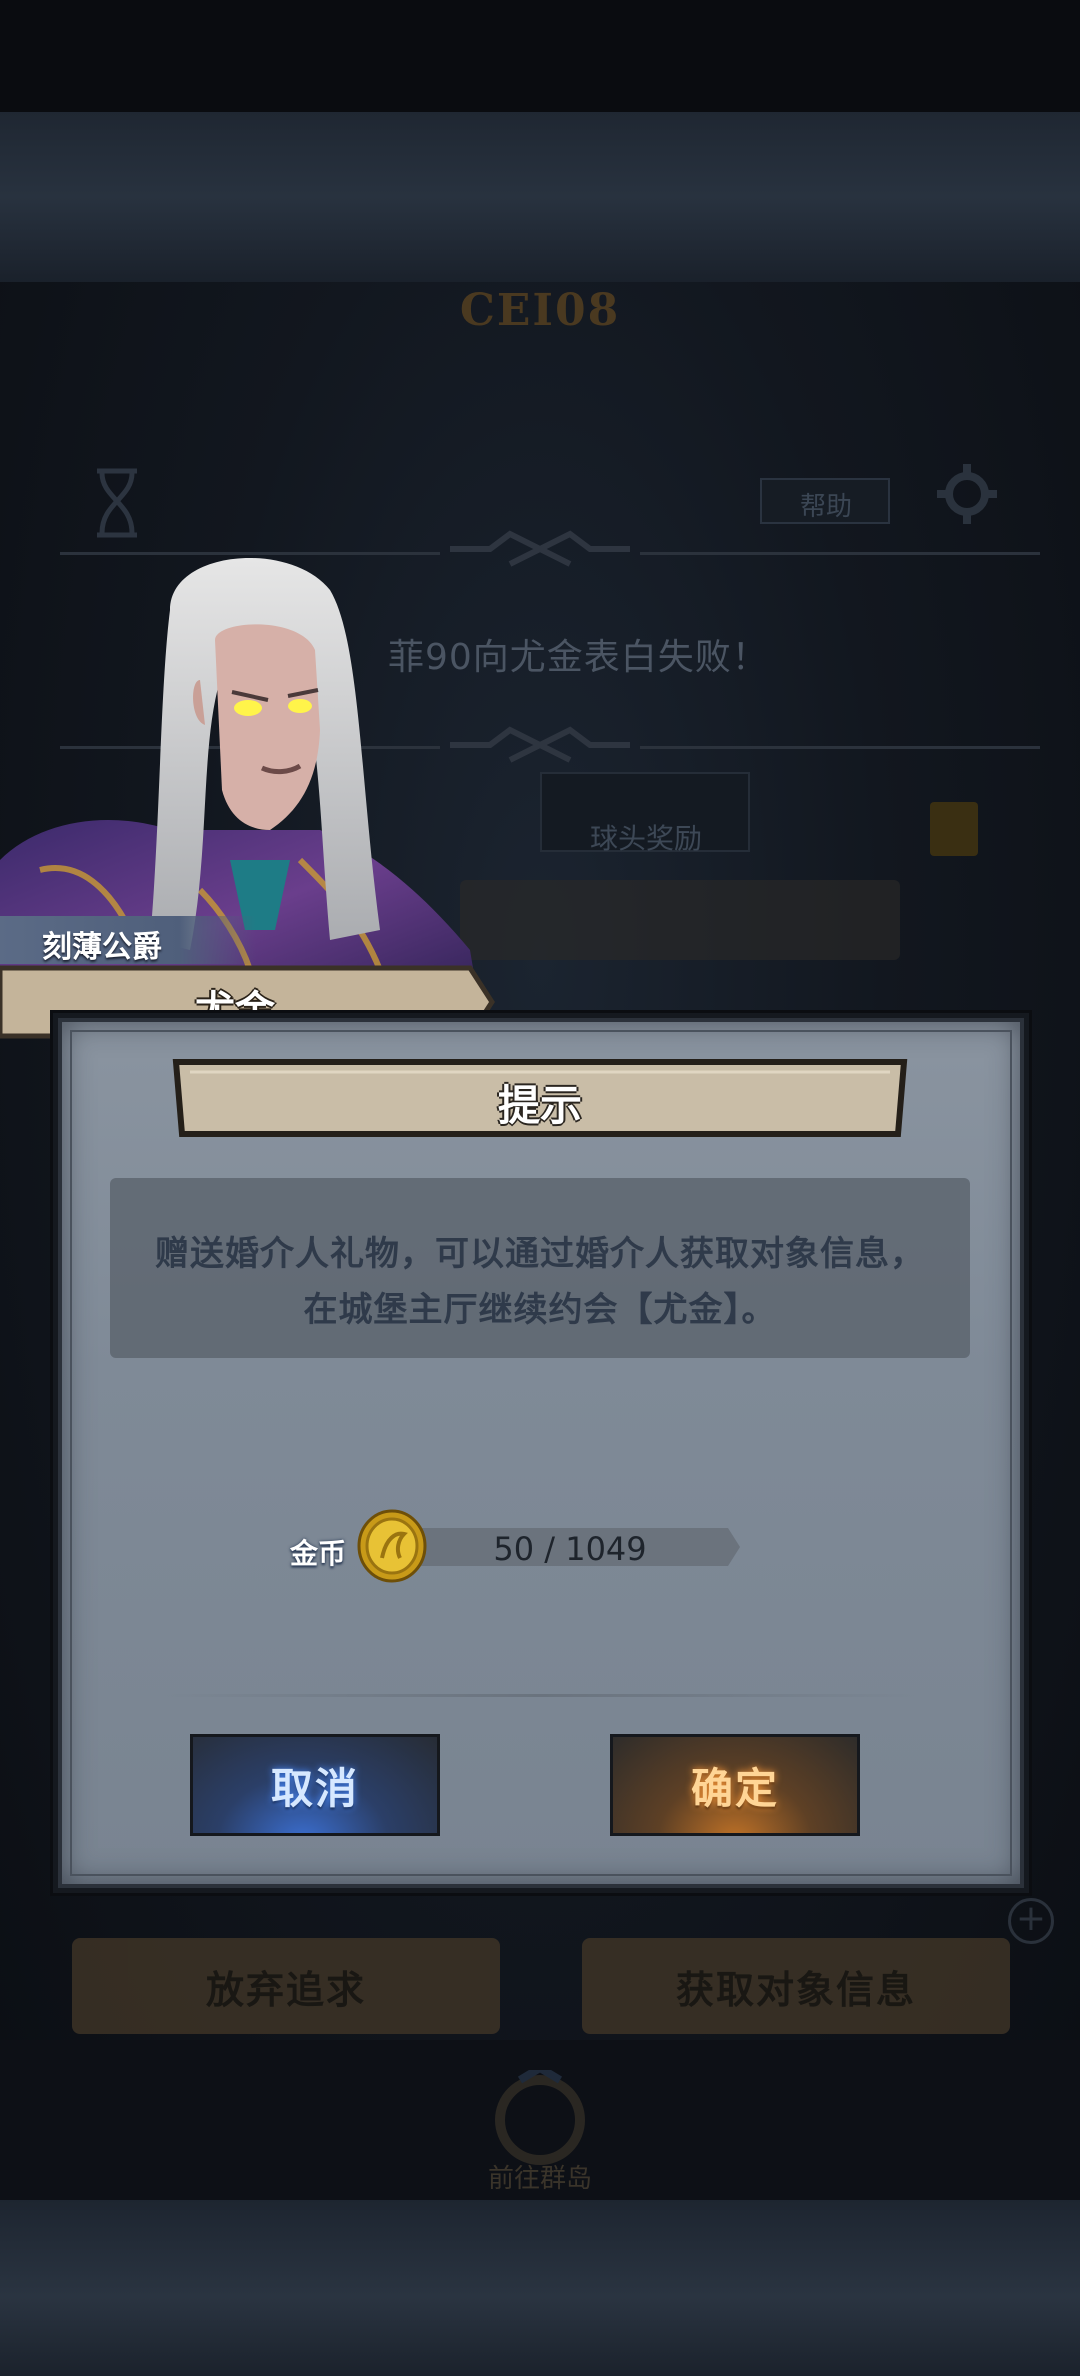  Describe the element at coordinates (967, 494) in the screenshot. I see `gear-icon` at that location.